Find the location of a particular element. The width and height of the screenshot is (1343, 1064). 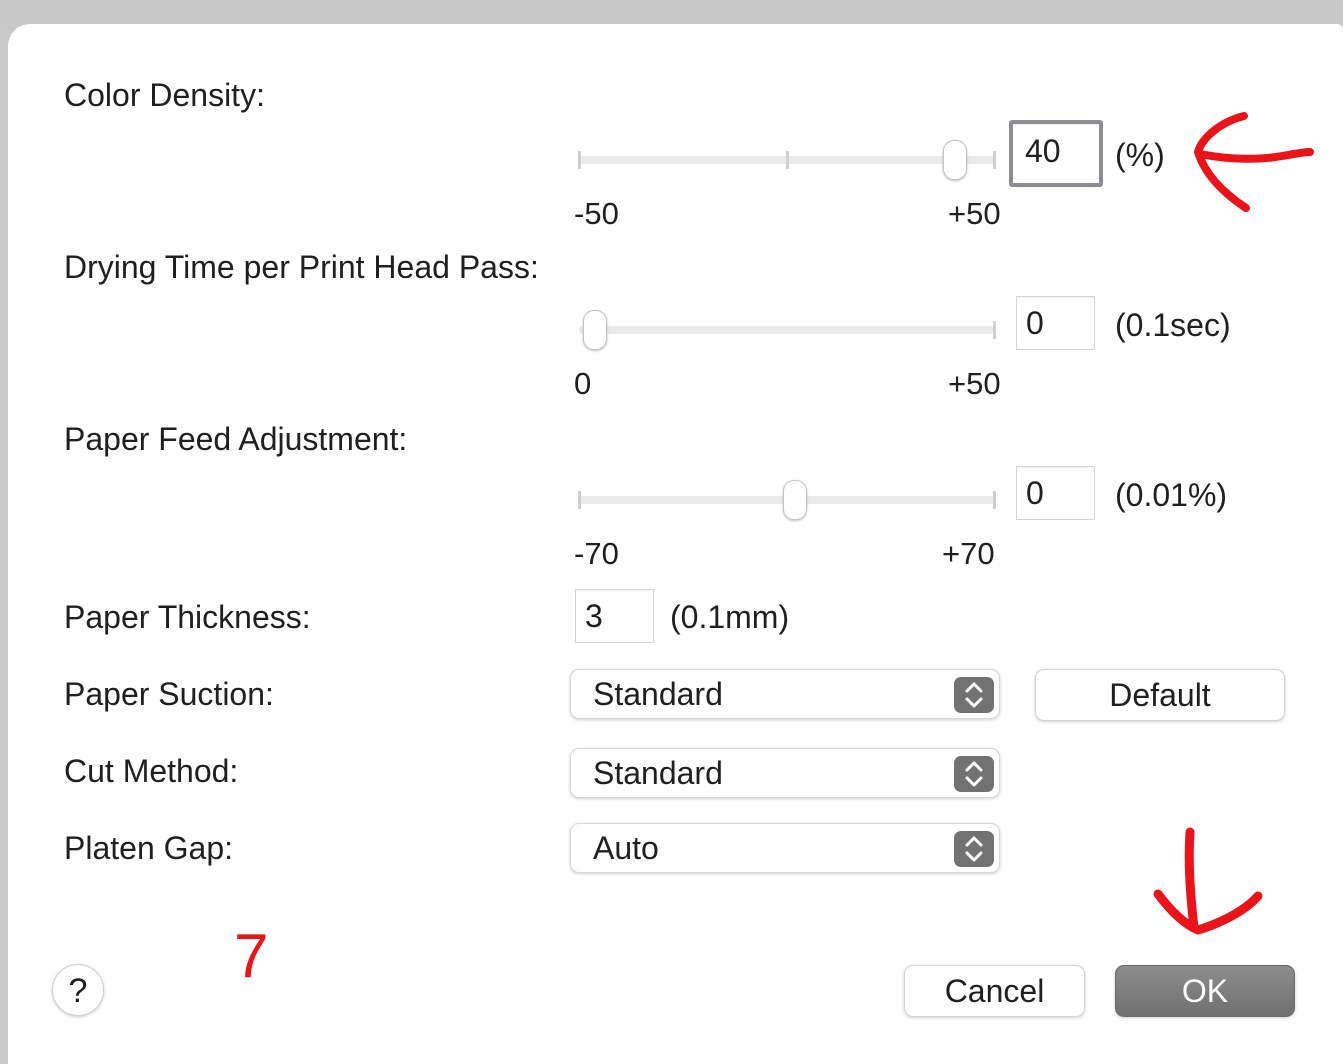

paper-feed-slider is located at coordinates (787, 500).